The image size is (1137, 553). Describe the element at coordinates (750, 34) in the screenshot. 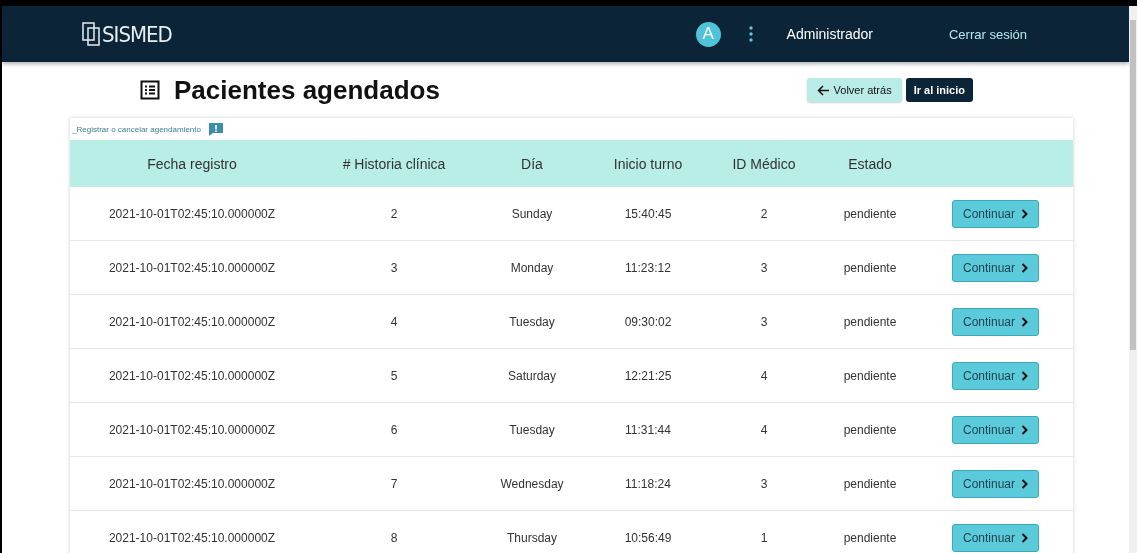

I see `more-icon` at that location.